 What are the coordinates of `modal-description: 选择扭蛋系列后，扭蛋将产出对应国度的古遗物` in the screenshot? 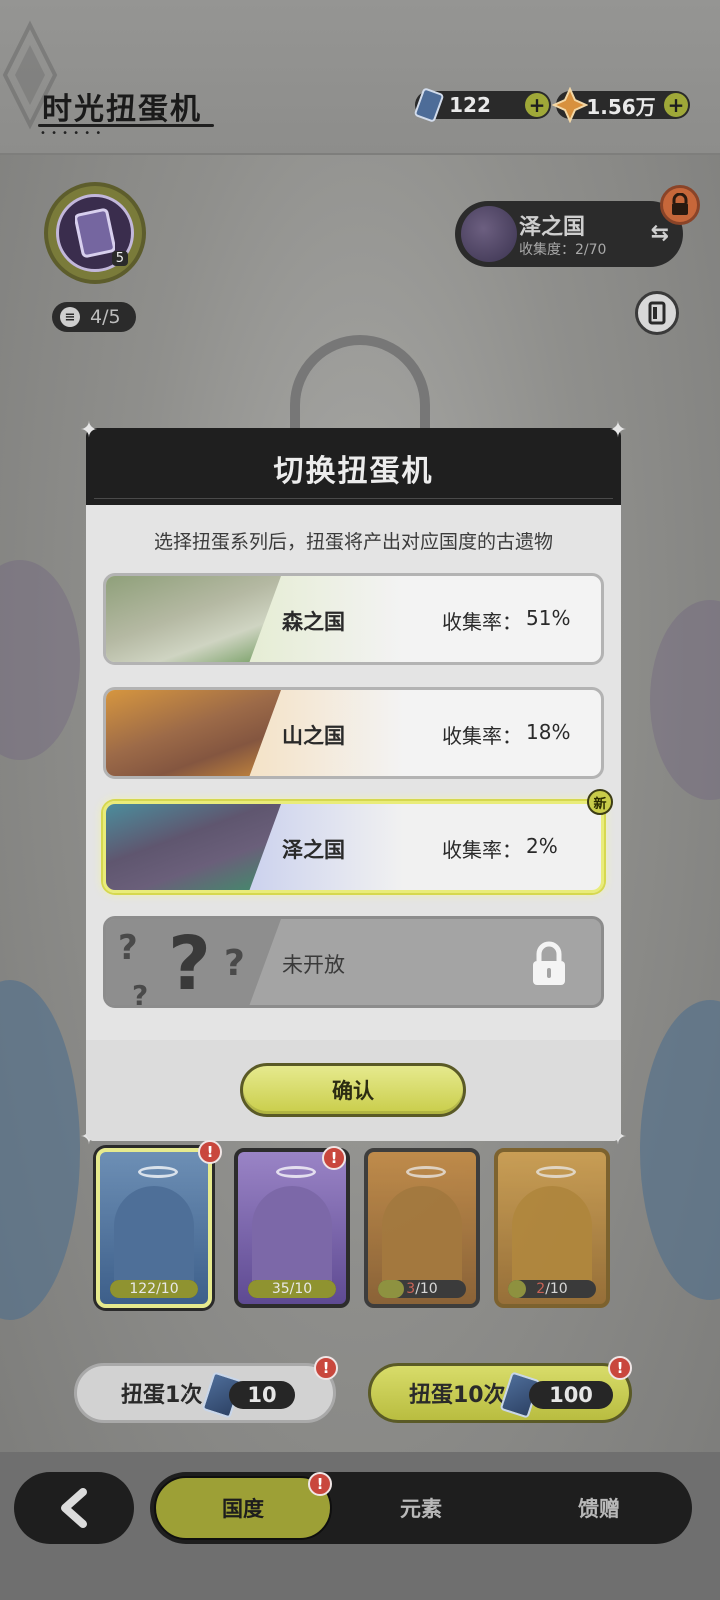 It's located at (353, 542).